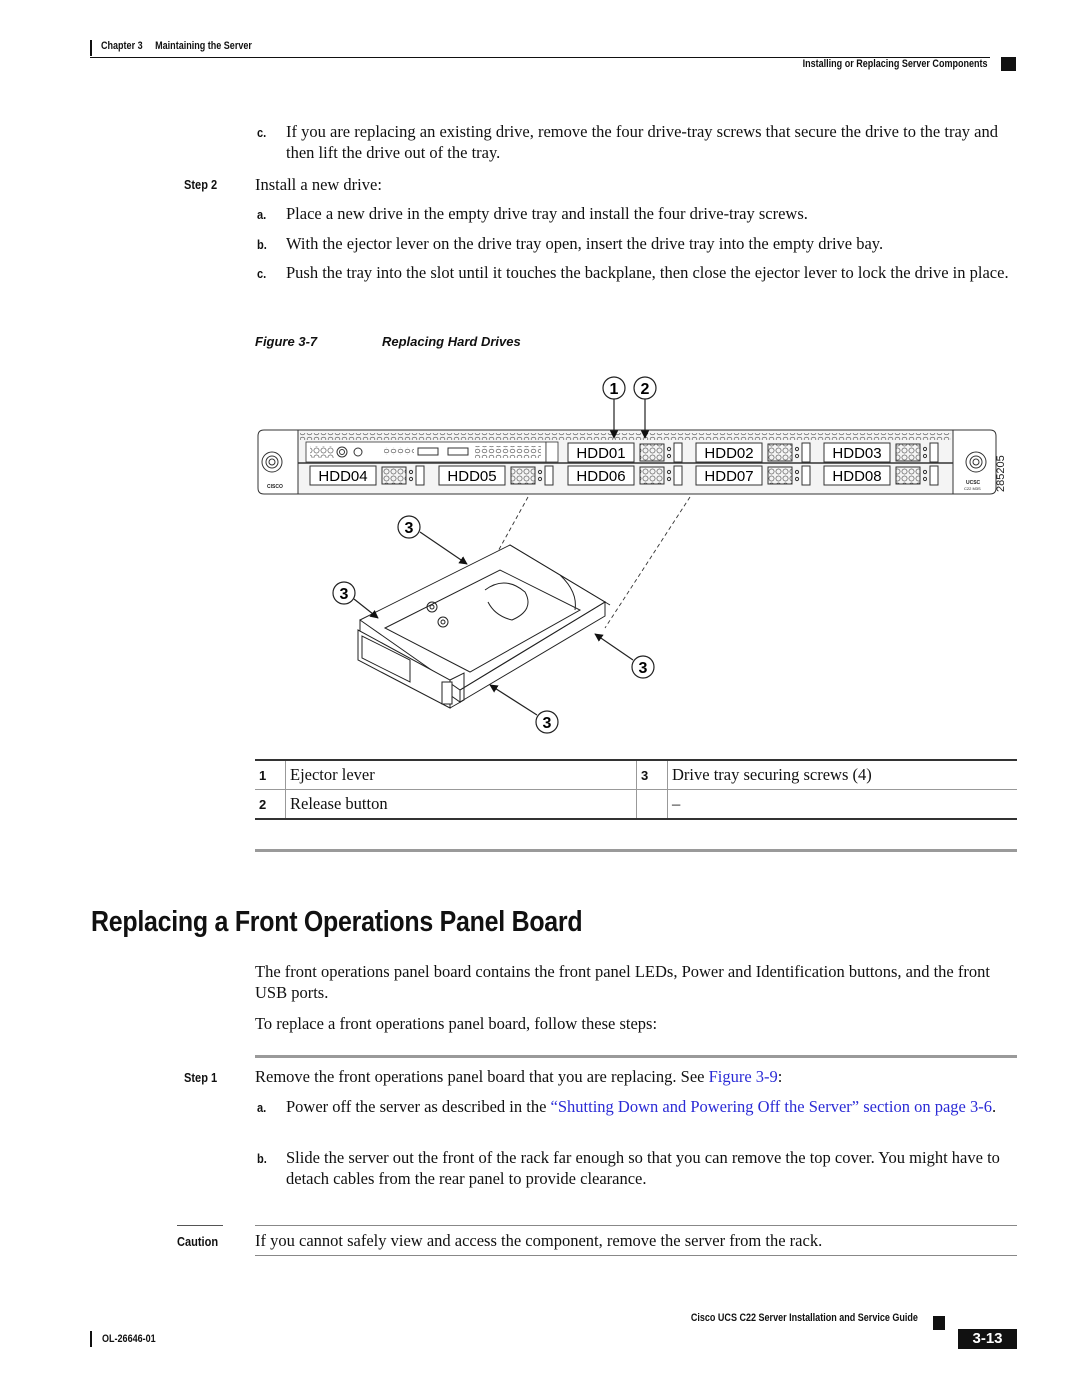 The image size is (1080, 1397). Describe the element at coordinates (645, 407) in the screenshot. I see `callout-2: 2` at that location.